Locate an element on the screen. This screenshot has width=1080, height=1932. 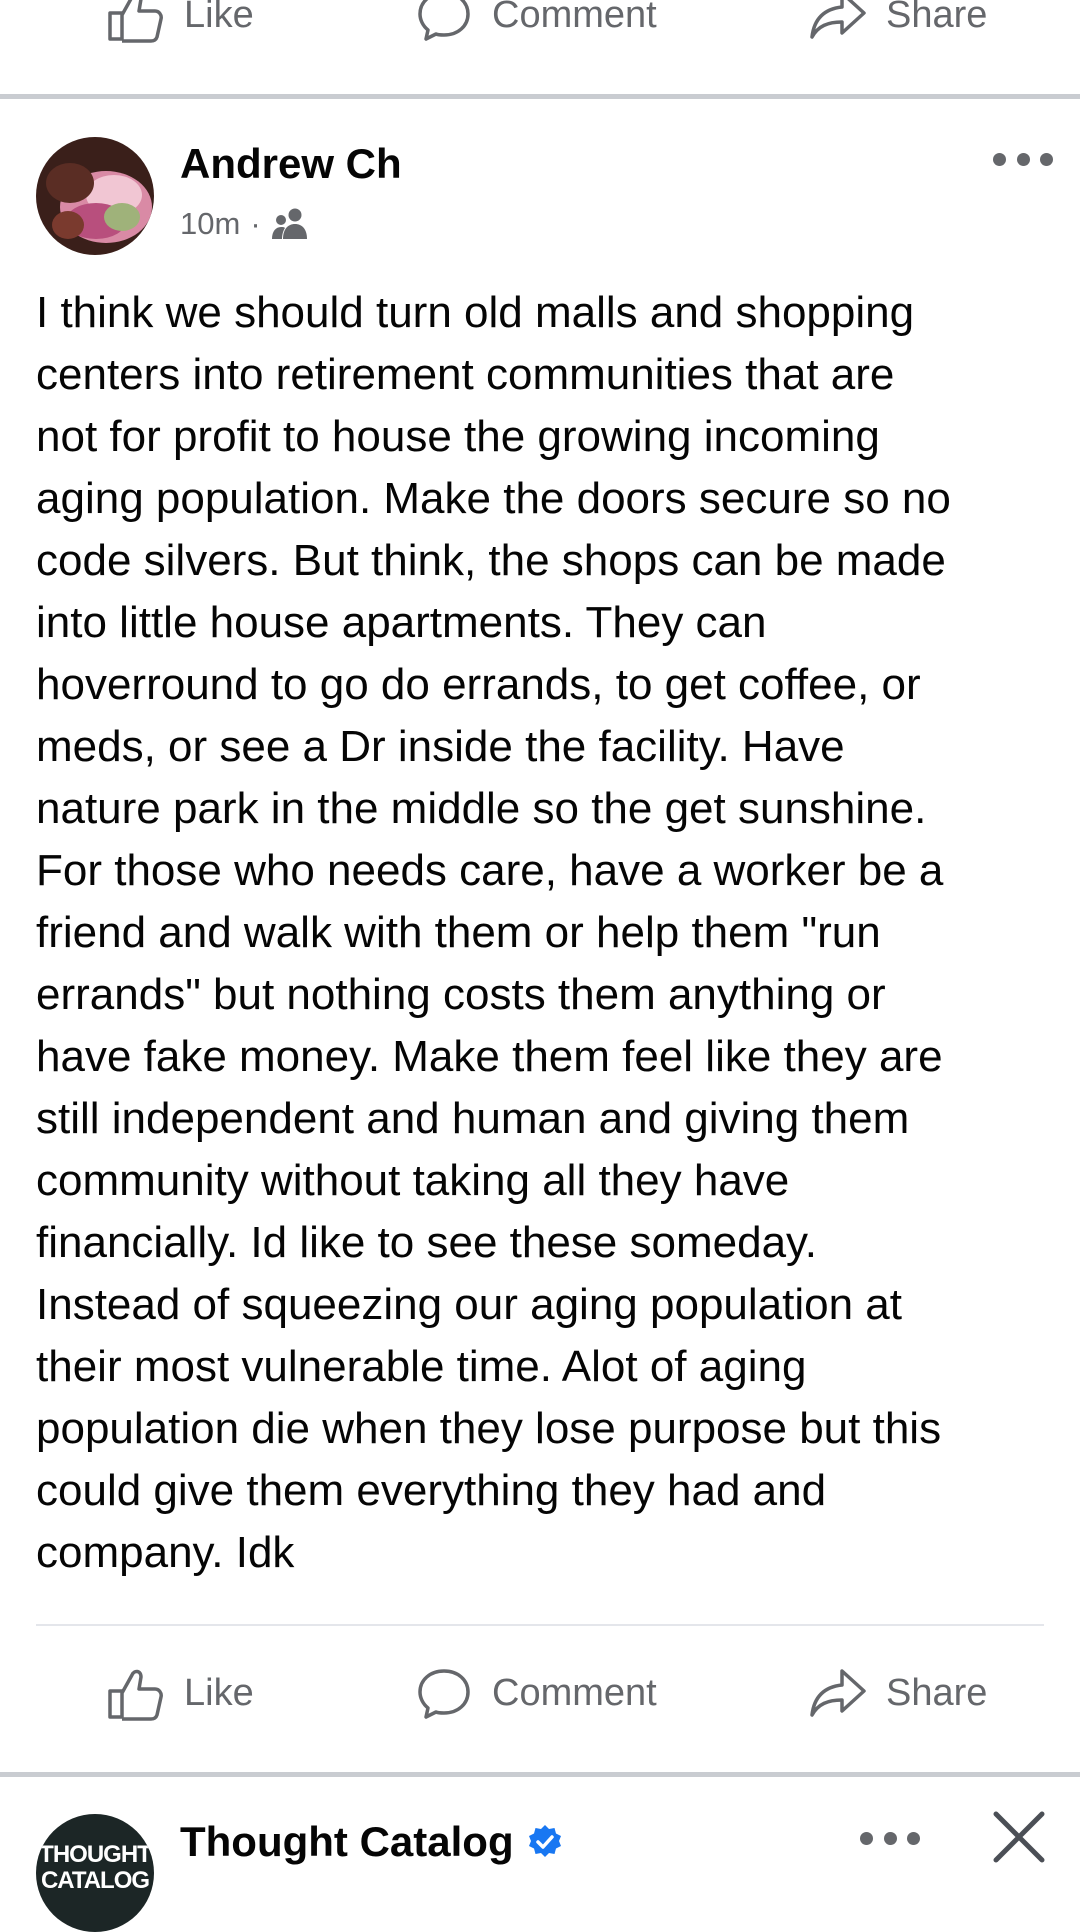
next-post-author: Thought Catalog is located at coordinates (372, 1842).